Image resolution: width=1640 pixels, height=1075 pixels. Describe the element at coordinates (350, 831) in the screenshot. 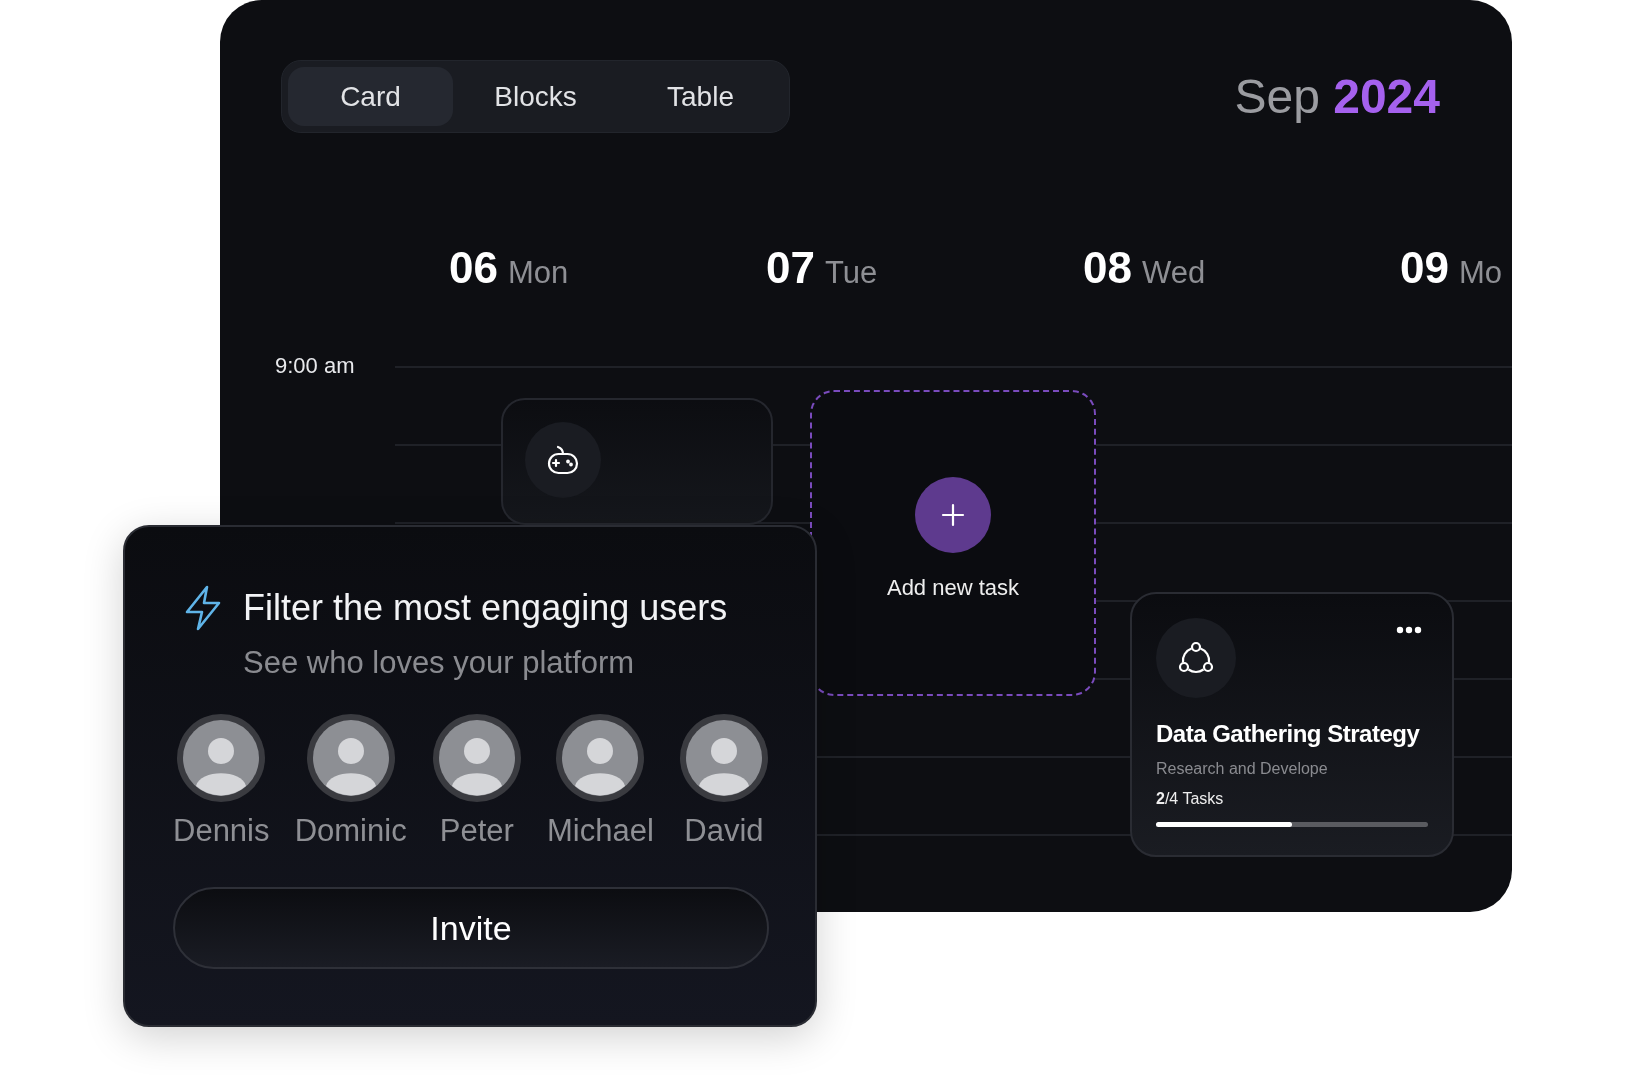

I see `user-name: Dominic` at that location.